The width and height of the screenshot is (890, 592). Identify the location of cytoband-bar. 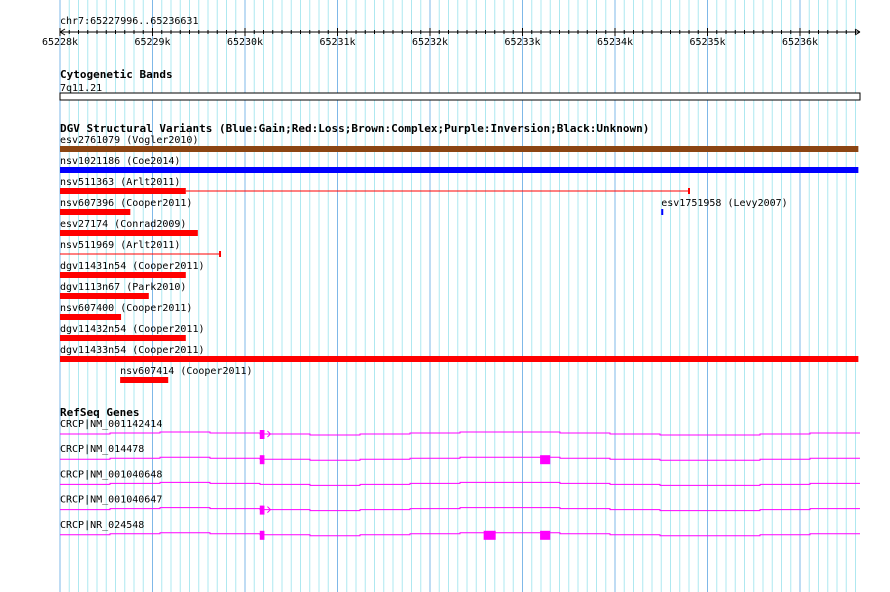
(460, 96).